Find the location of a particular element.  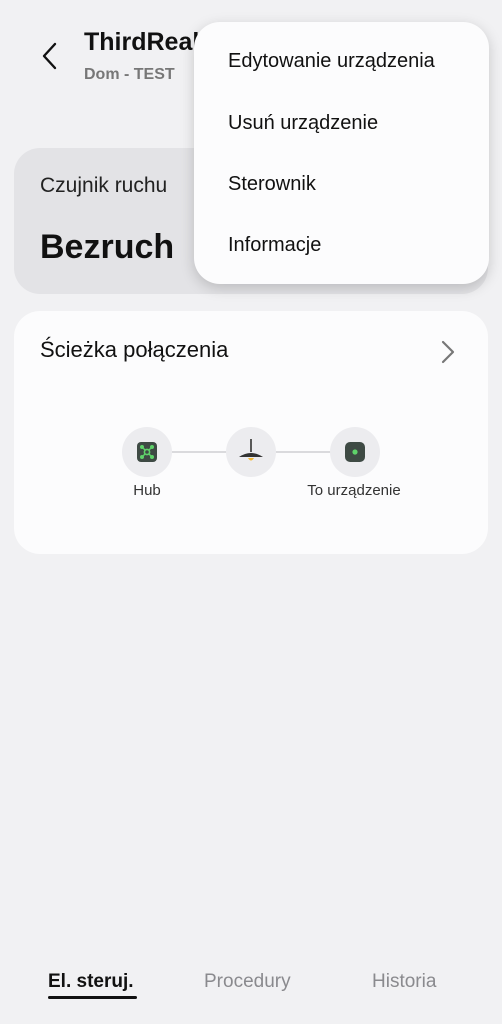

path-node-hub is located at coordinates (147, 452).